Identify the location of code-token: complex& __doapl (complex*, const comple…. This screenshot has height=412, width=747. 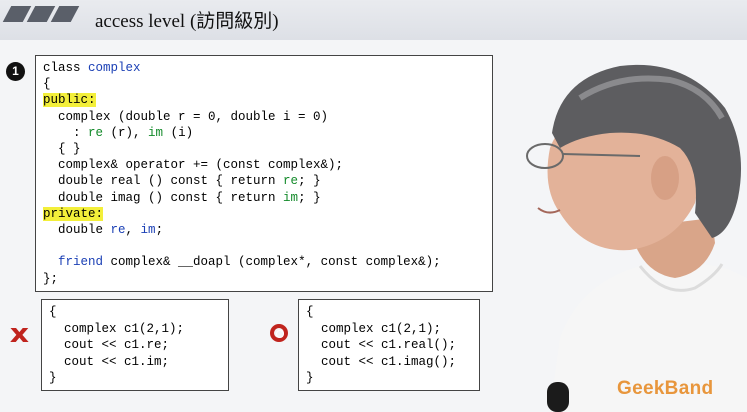
(272, 262).